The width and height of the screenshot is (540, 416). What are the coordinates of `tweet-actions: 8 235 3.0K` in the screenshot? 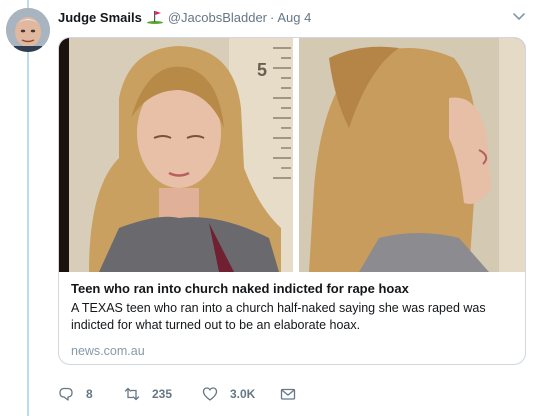 It's located at (183, 394).